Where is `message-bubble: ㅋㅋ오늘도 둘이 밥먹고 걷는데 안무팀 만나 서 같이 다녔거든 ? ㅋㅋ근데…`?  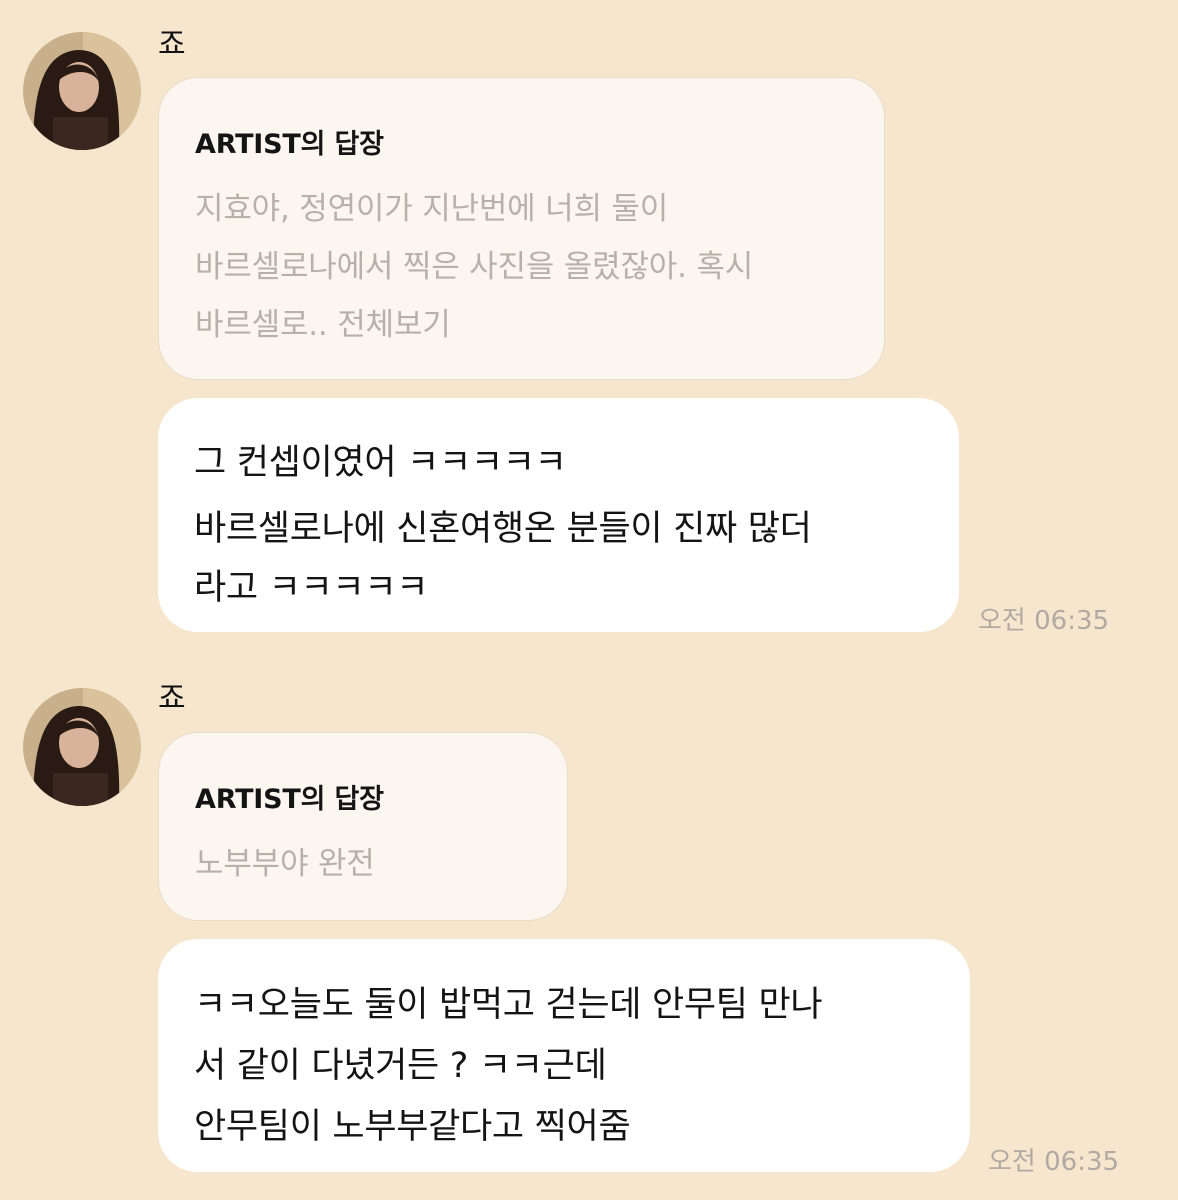 message-bubble: ㅋㅋ오늘도 둘이 밥먹고 걷는데 안무팀 만나 서 같이 다녔거든 ? ㅋㅋ근데… is located at coordinates (564, 1055).